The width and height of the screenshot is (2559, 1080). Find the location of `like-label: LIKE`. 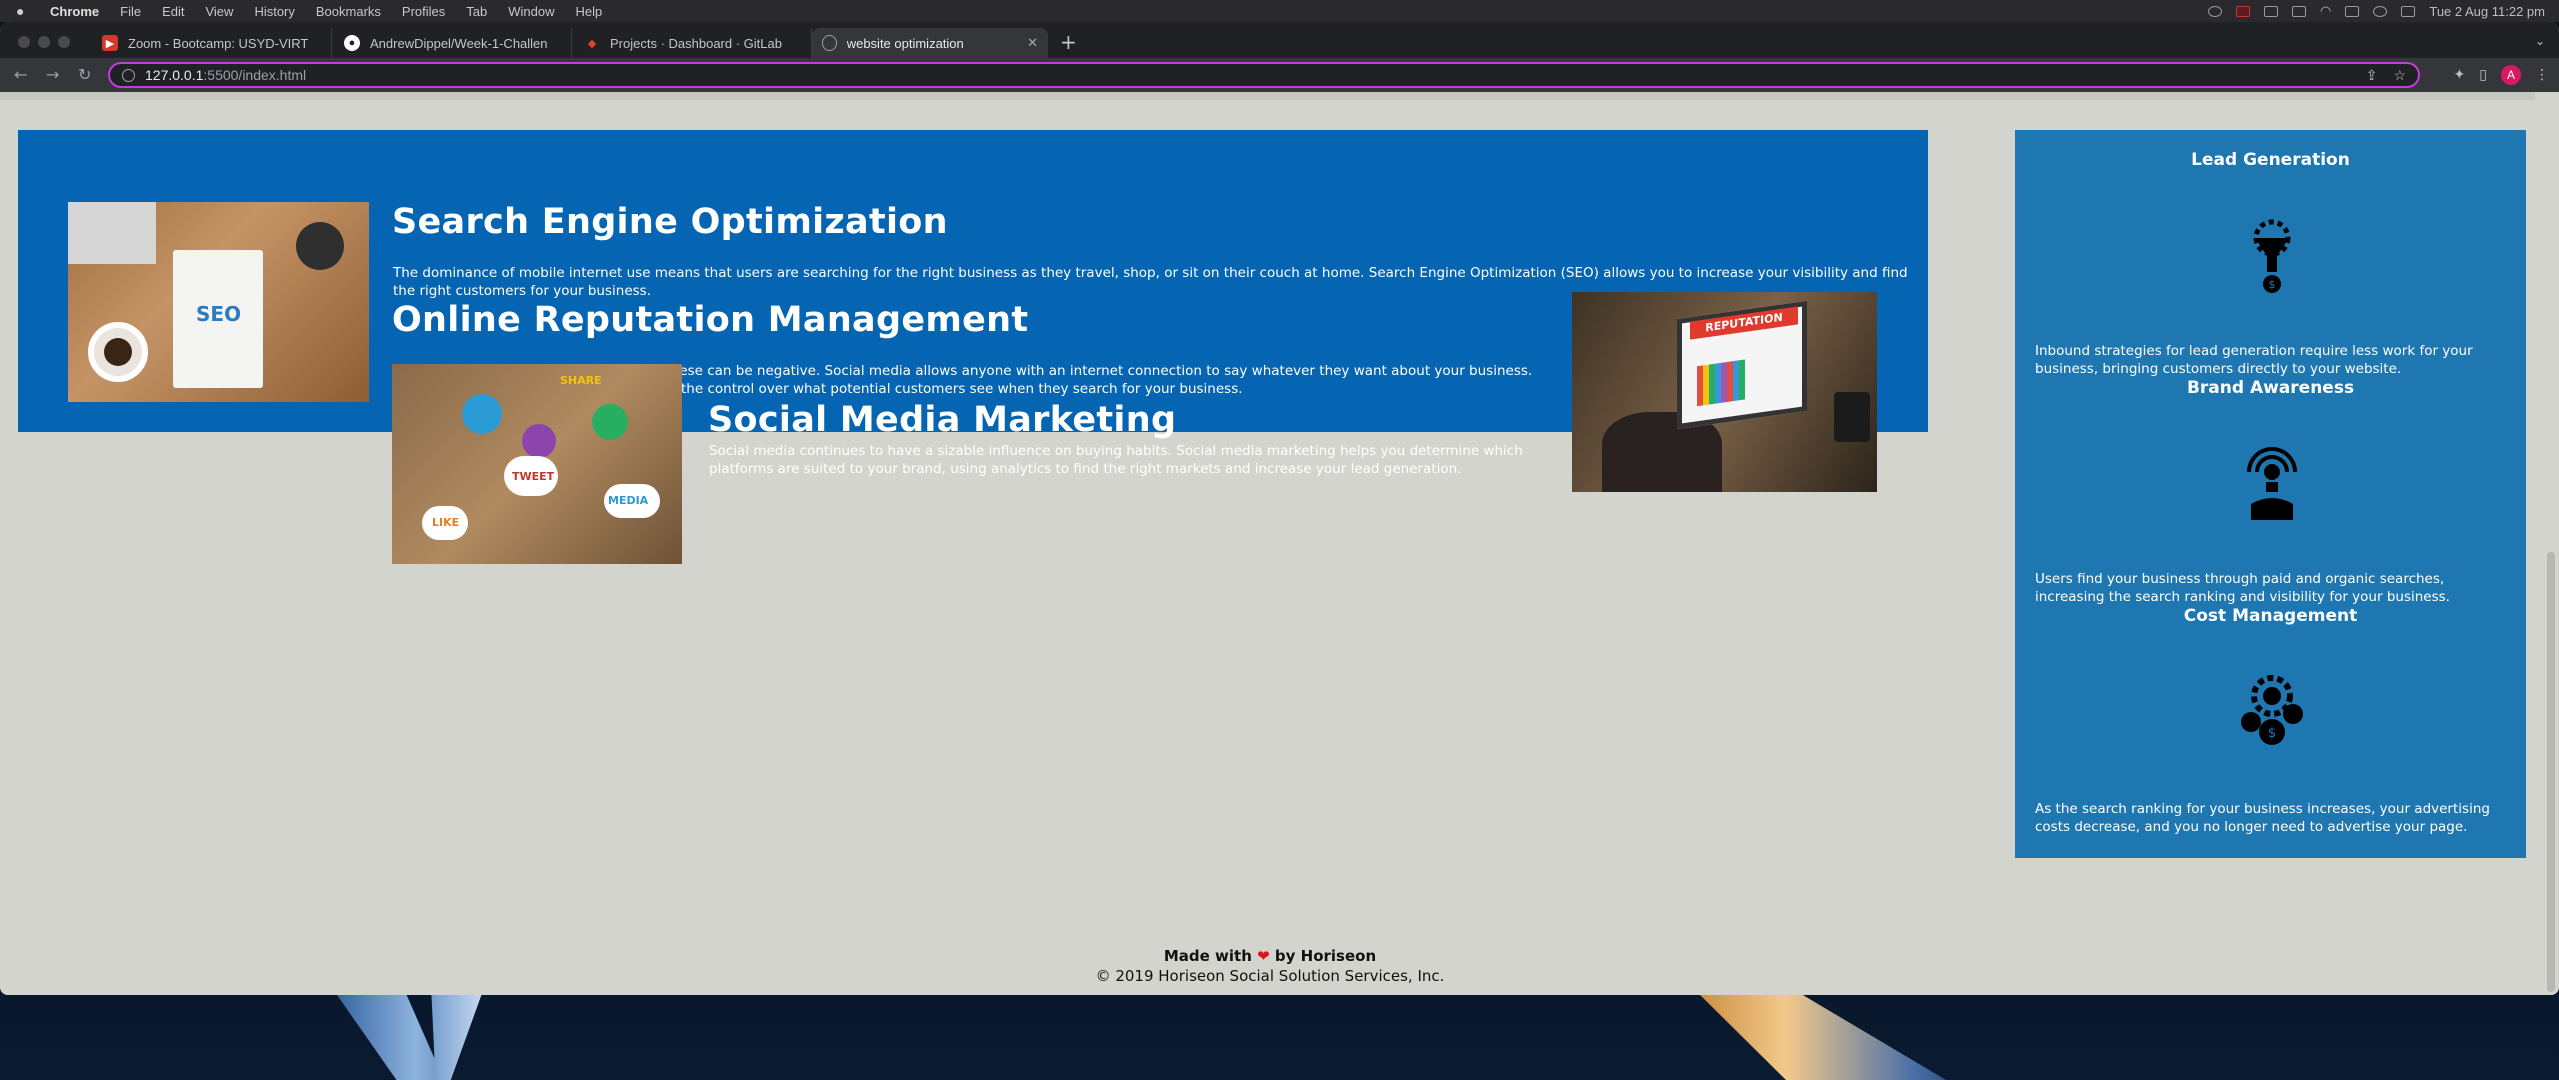

like-label: LIKE is located at coordinates (446, 522).